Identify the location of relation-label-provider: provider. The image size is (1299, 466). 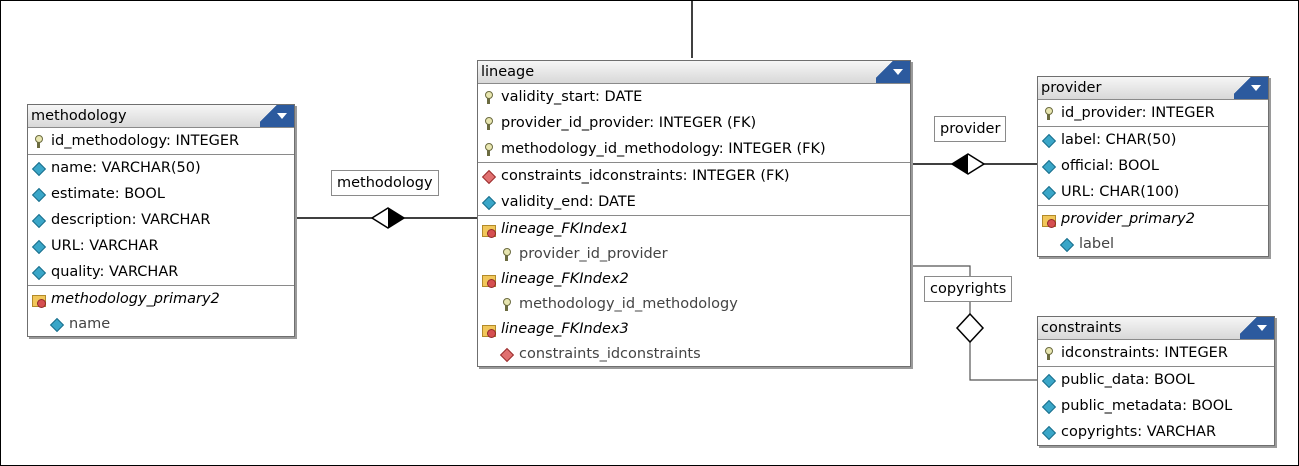
(970, 129).